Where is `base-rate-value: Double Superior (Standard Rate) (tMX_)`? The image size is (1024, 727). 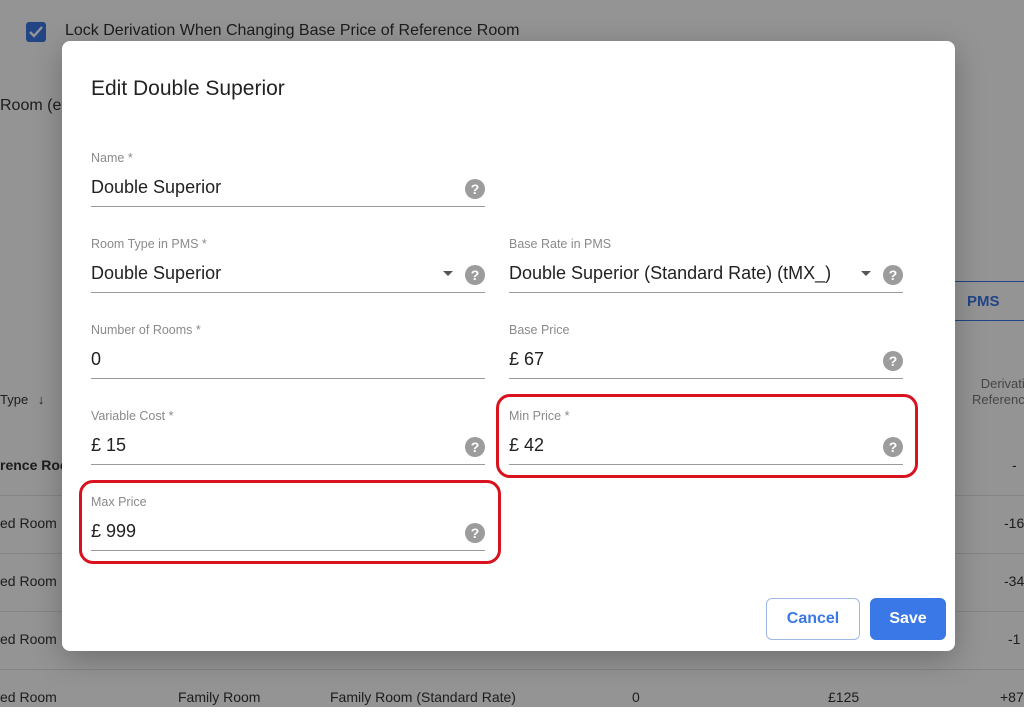 base-rate-value: Double Superior (Standard Rate) (tMX_) is located at coordinates (670, 273).